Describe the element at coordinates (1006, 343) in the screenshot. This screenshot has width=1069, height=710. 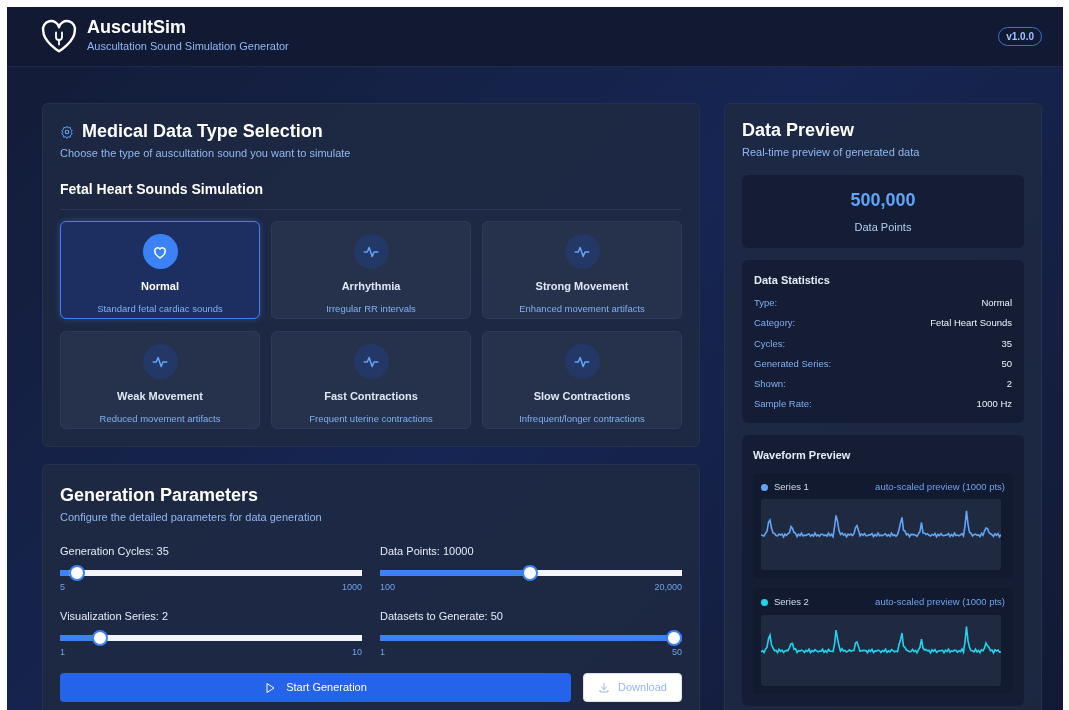
I see `stat-value: 35` at that location.